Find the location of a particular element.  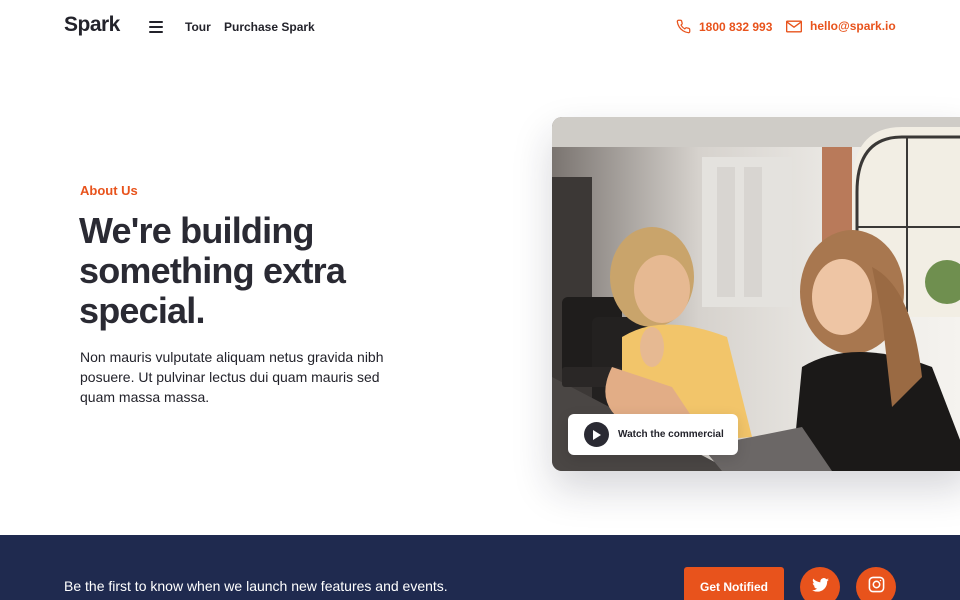

email-link: hello@spark.io is located at coordinates (841, 26).